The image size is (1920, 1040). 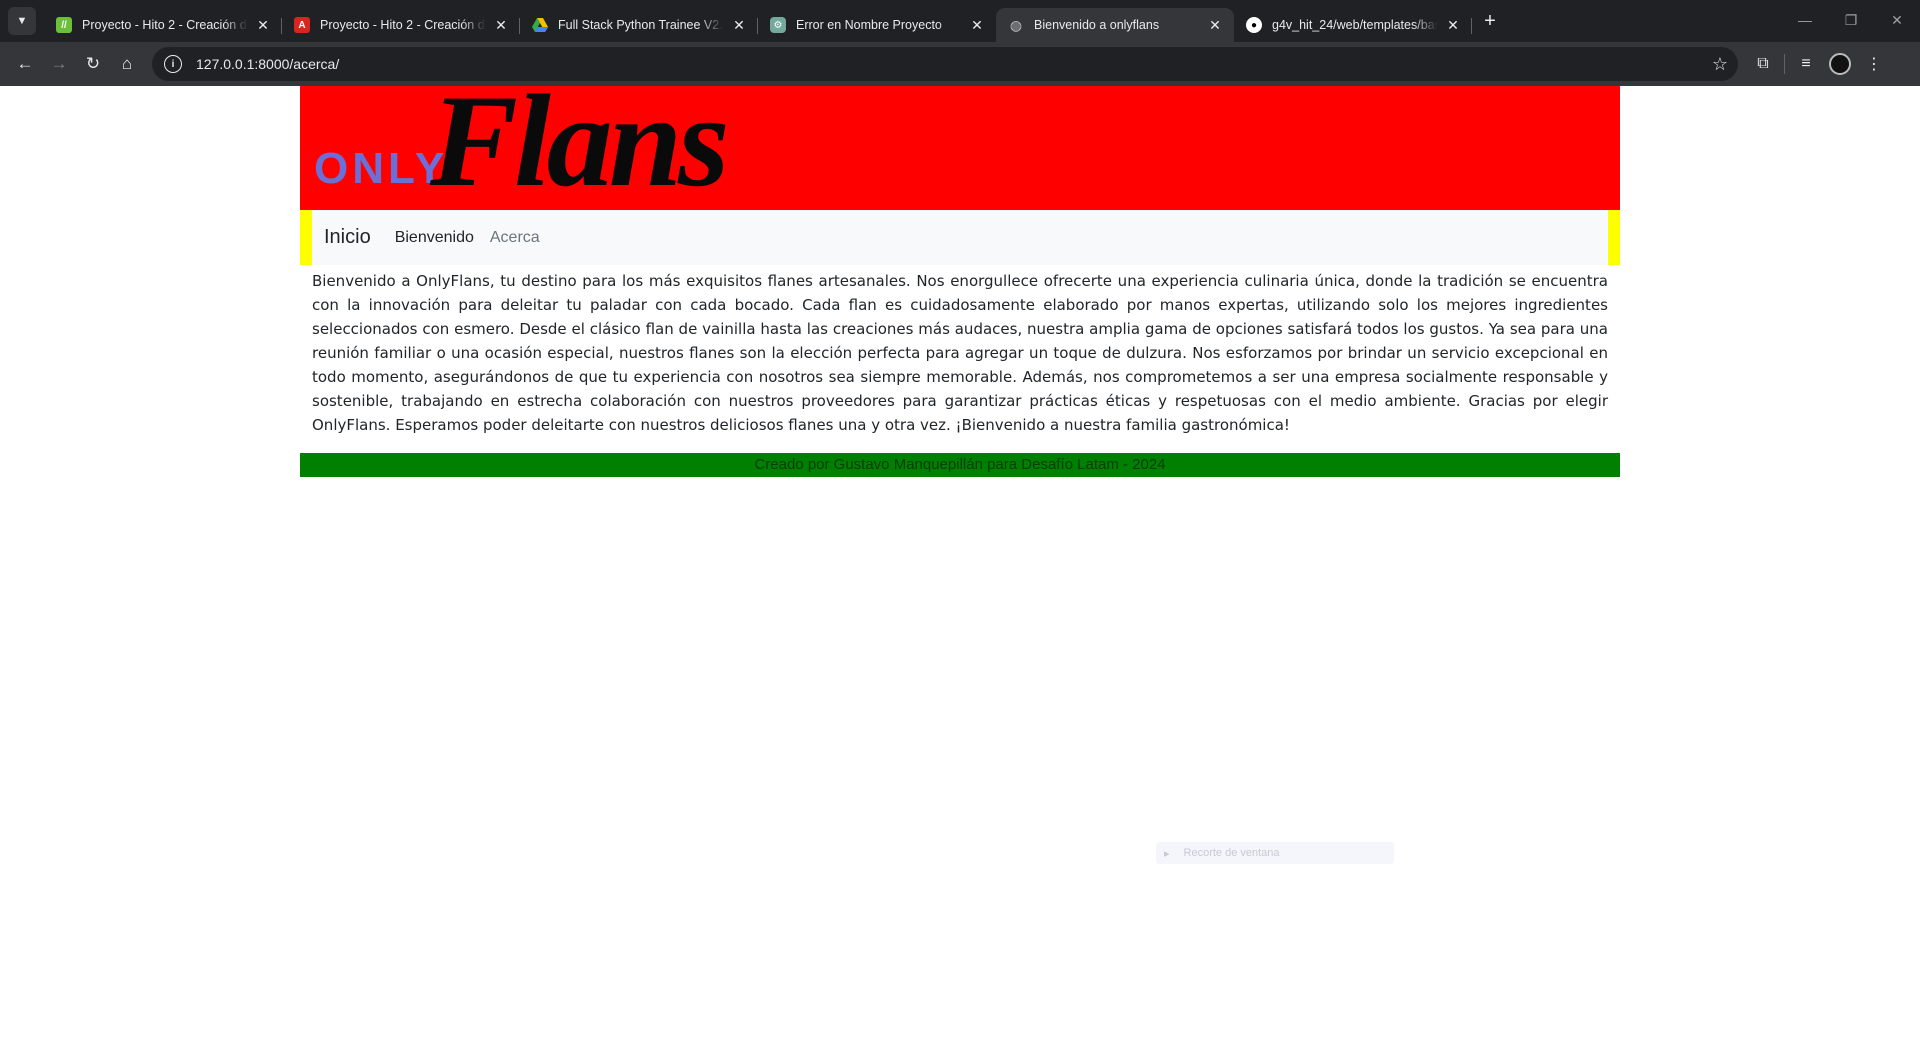 I want to click on reload-button: ↻, so click(x=93, y=64).